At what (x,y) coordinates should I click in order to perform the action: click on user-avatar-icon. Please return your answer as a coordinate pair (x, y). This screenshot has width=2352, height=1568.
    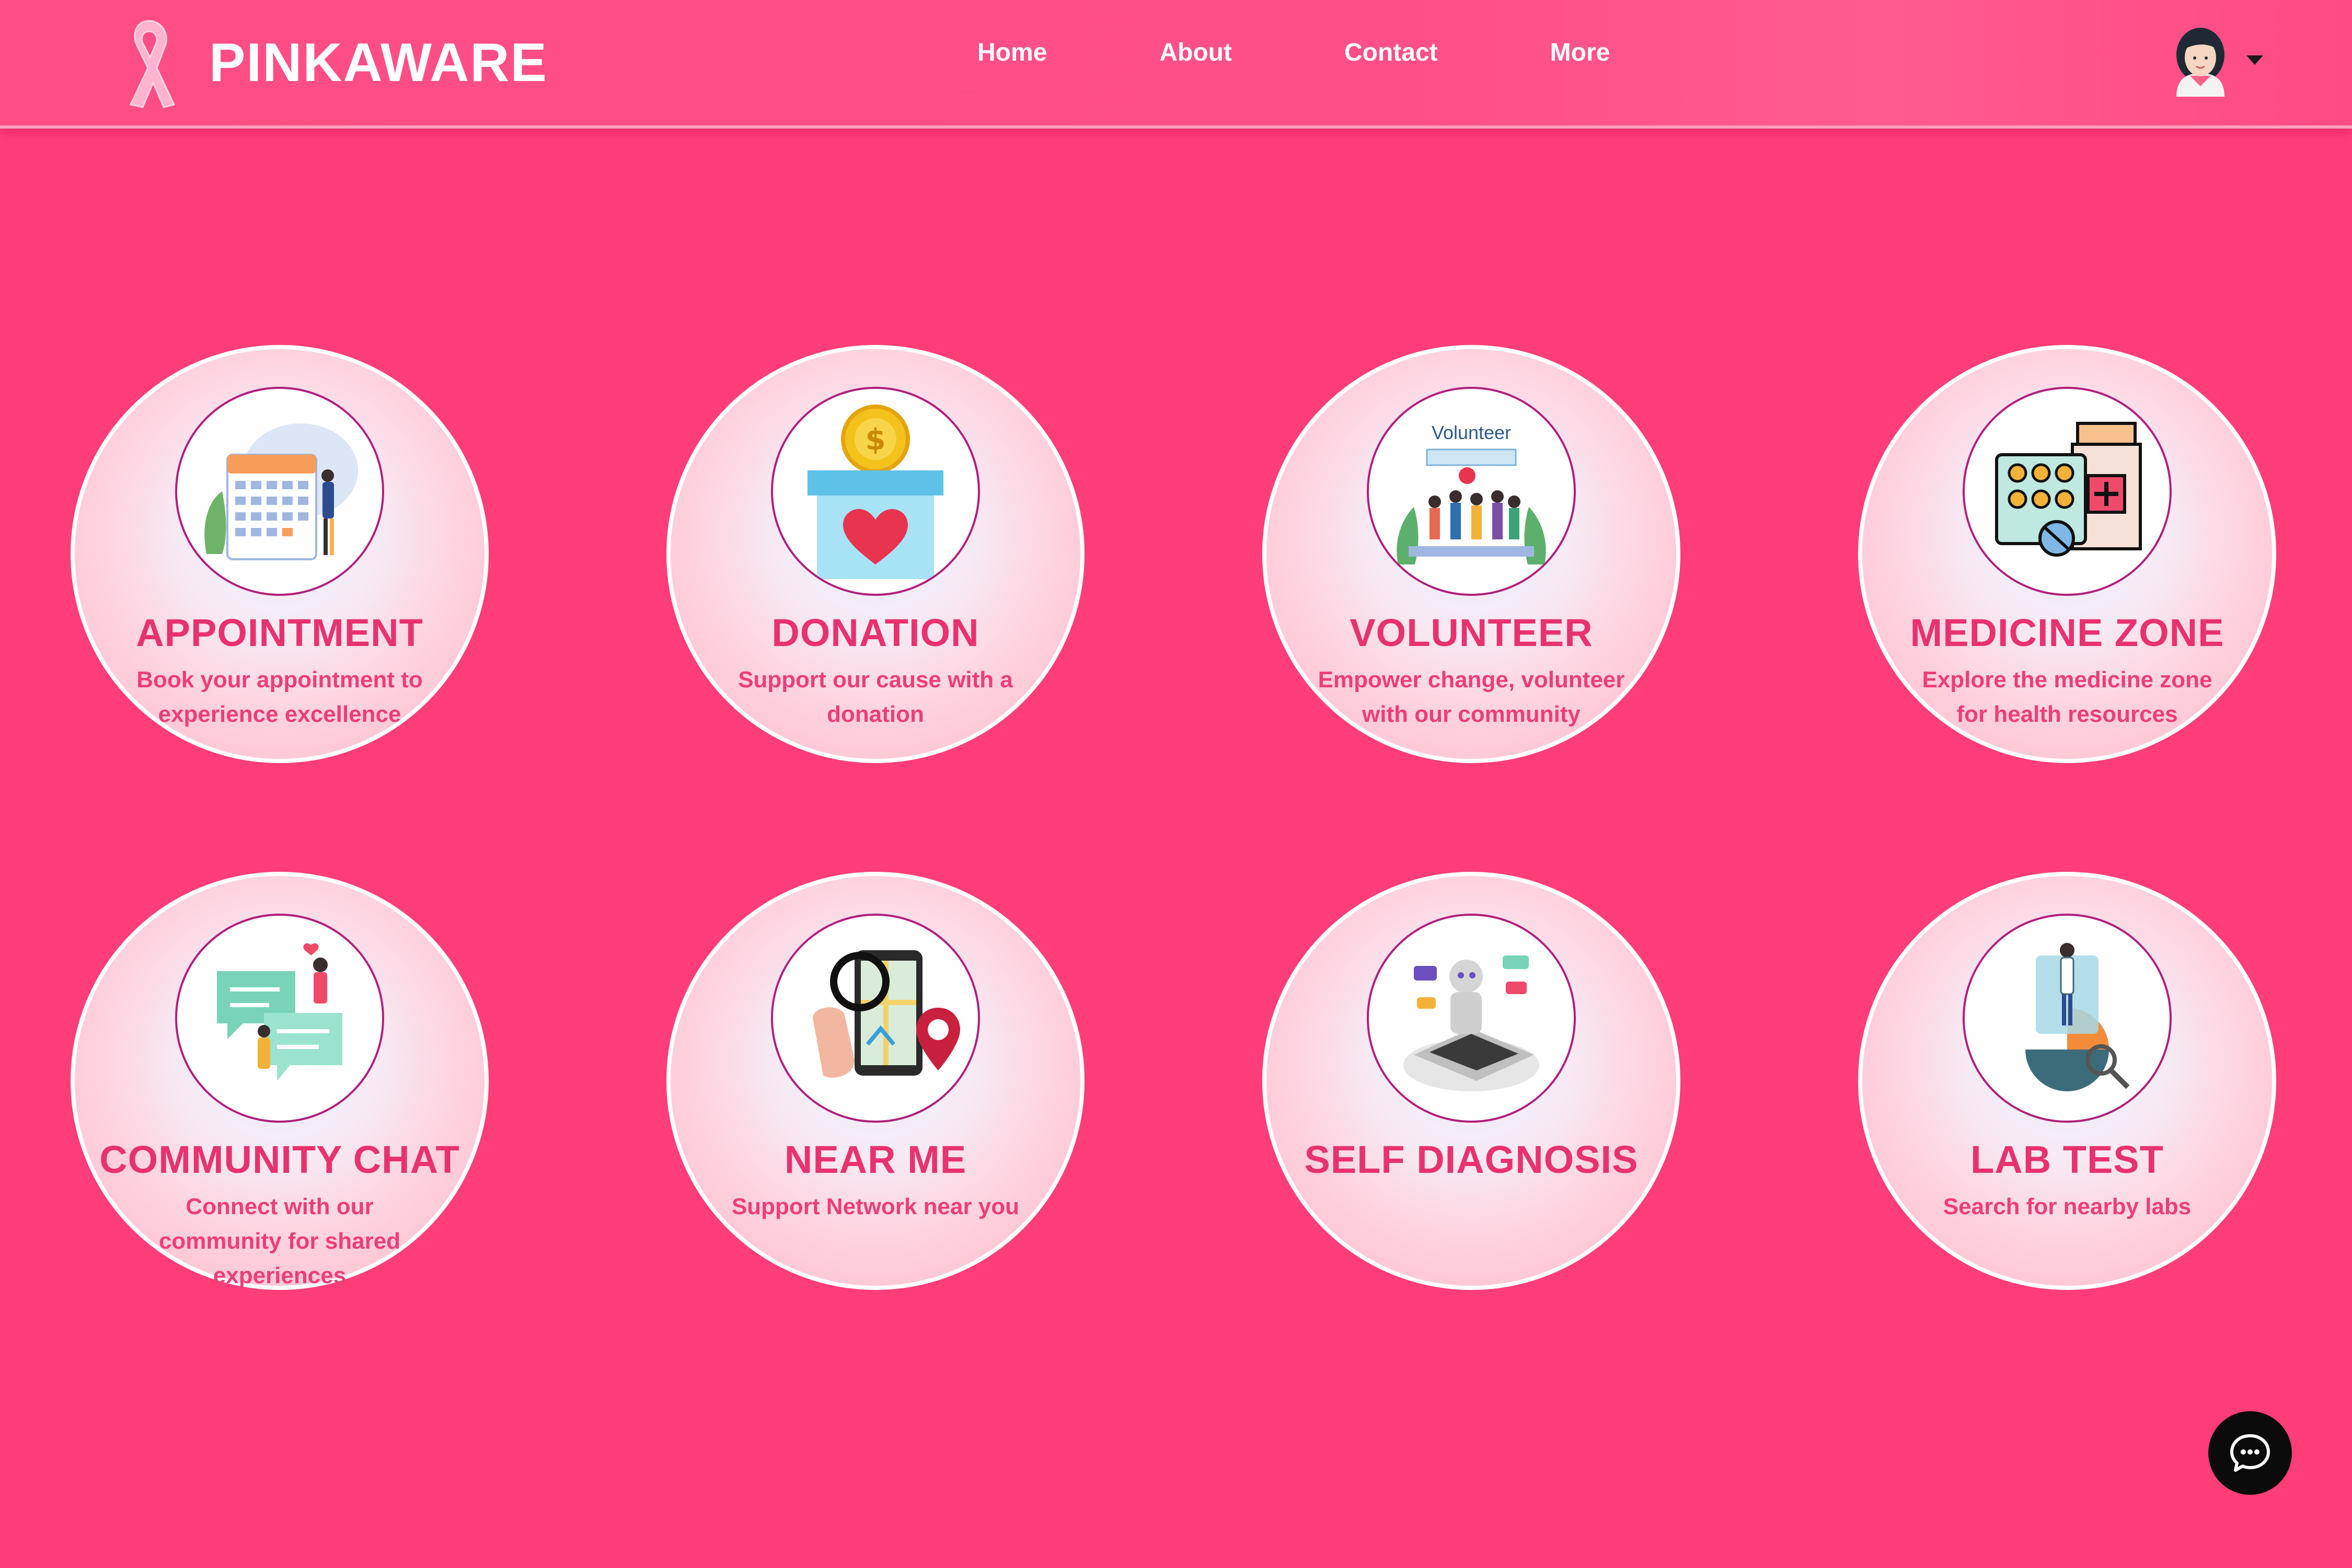
    Looking at the image, I should click on (2200, 62).